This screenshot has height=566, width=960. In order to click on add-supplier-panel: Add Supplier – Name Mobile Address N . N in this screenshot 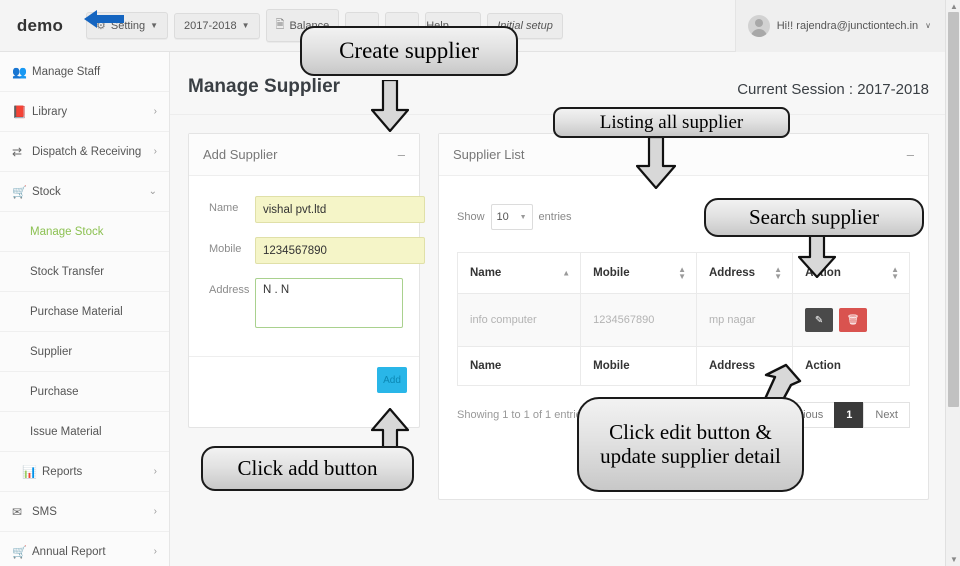, I will do `click(306, 280)`.